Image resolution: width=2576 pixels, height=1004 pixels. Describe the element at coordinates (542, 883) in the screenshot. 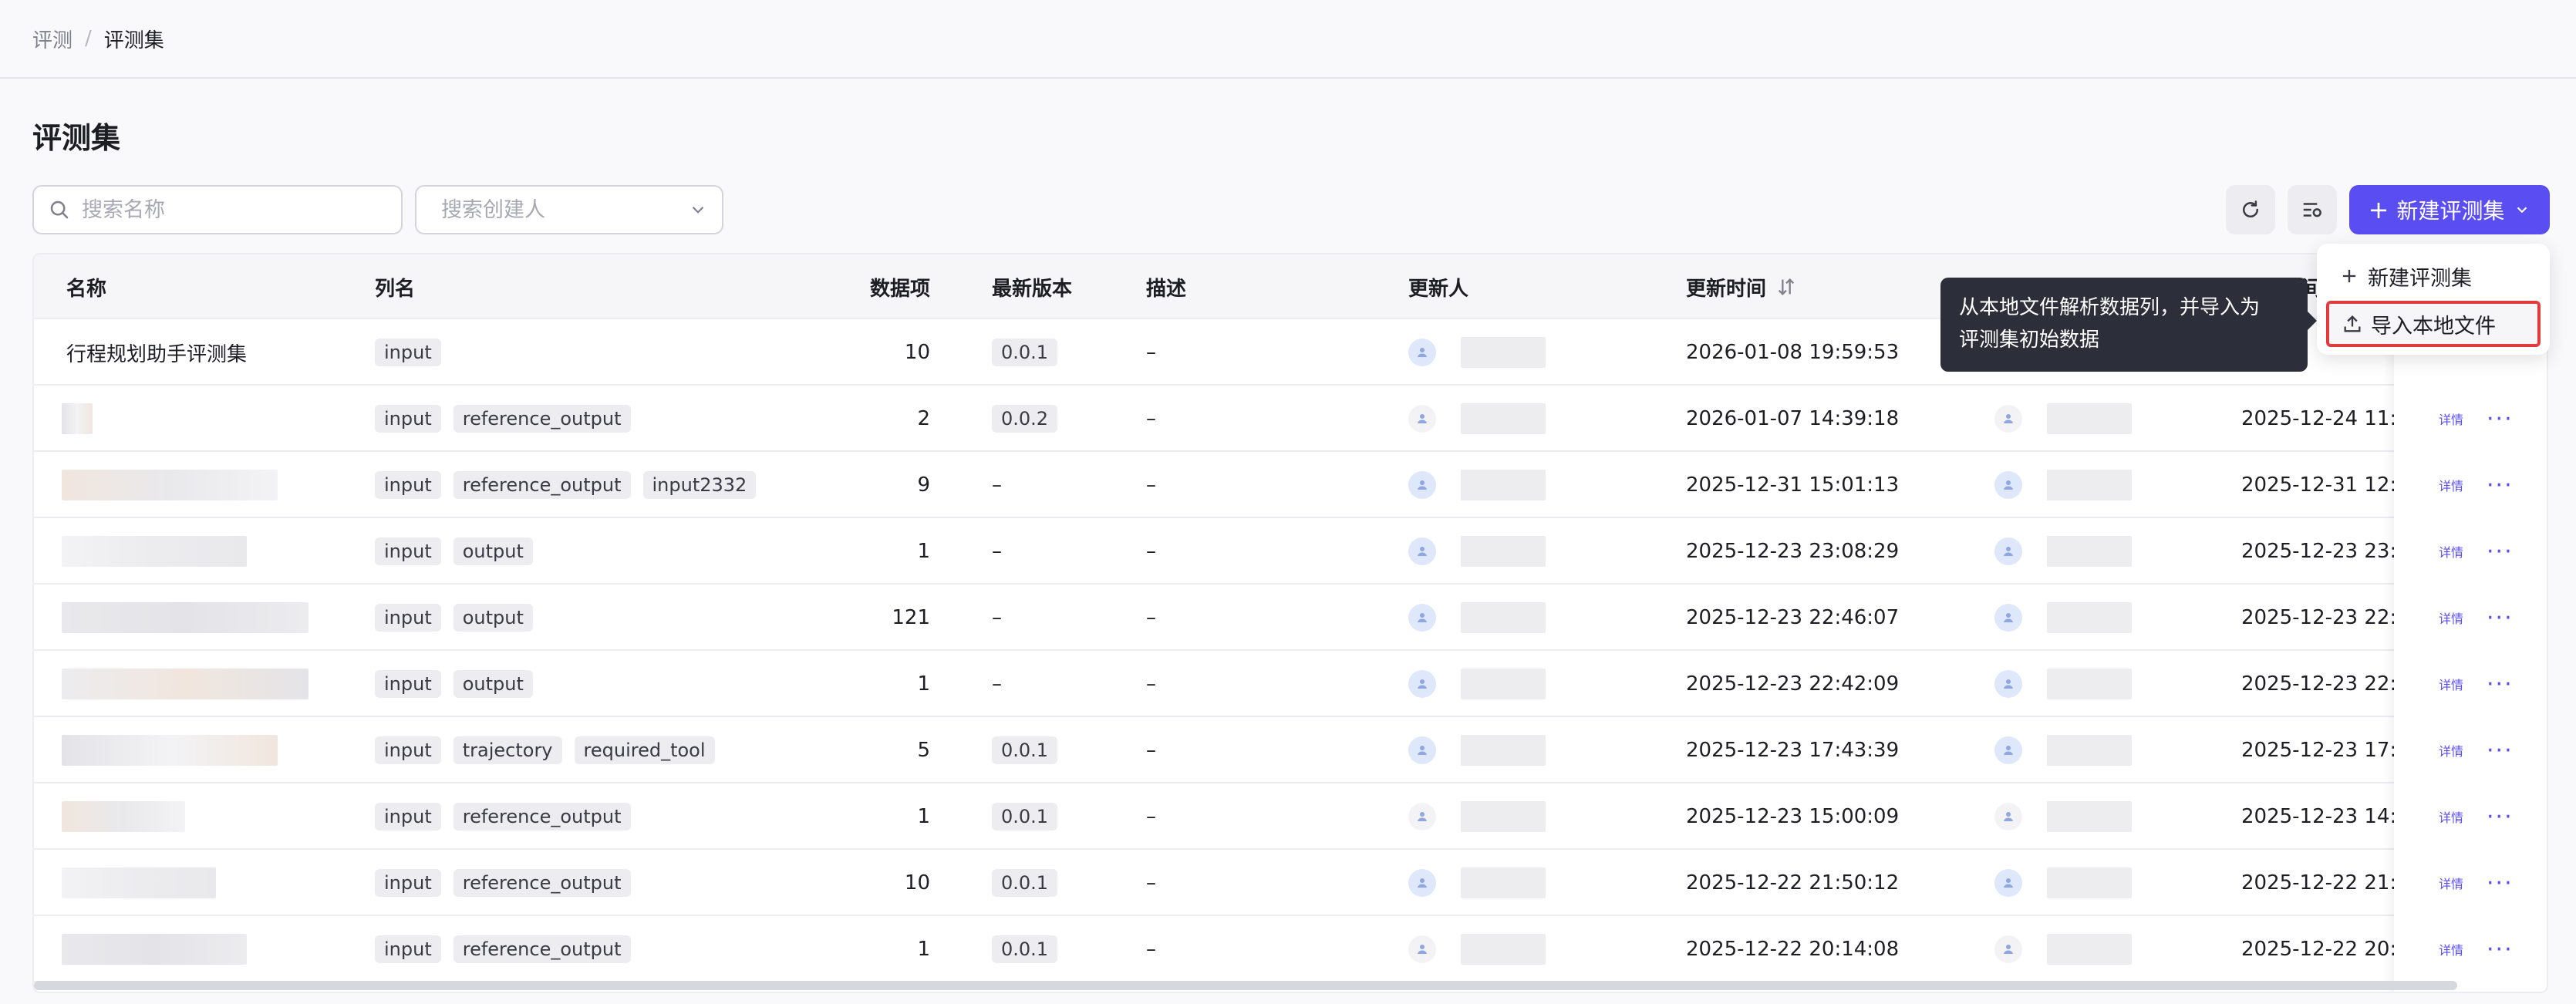

I see `field-tag: reference_output` at that location.